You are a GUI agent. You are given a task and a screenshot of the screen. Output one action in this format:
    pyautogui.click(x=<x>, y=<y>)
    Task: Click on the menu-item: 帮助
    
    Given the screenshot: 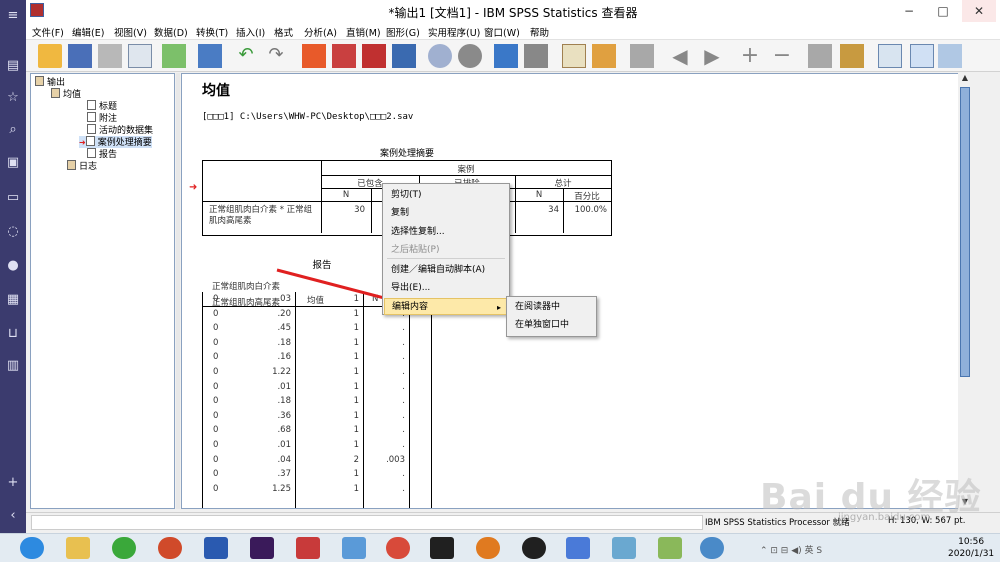 What is the action you would take?
    pyautogui.click(x=539, y=32)
    